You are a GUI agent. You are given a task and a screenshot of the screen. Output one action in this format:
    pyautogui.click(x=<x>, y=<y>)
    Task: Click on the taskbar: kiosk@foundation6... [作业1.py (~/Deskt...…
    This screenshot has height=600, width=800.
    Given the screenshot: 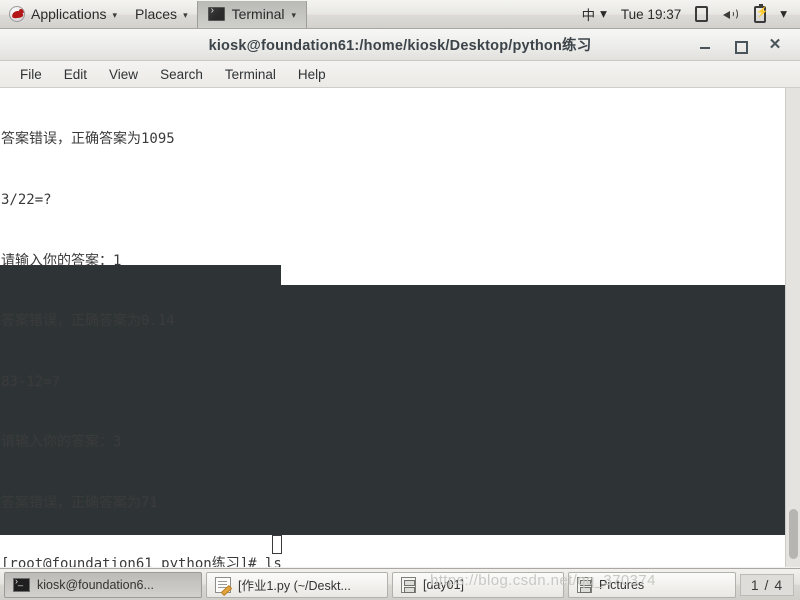 What is the action you would take?
    pyautogui.click(x=400, y=584)
    